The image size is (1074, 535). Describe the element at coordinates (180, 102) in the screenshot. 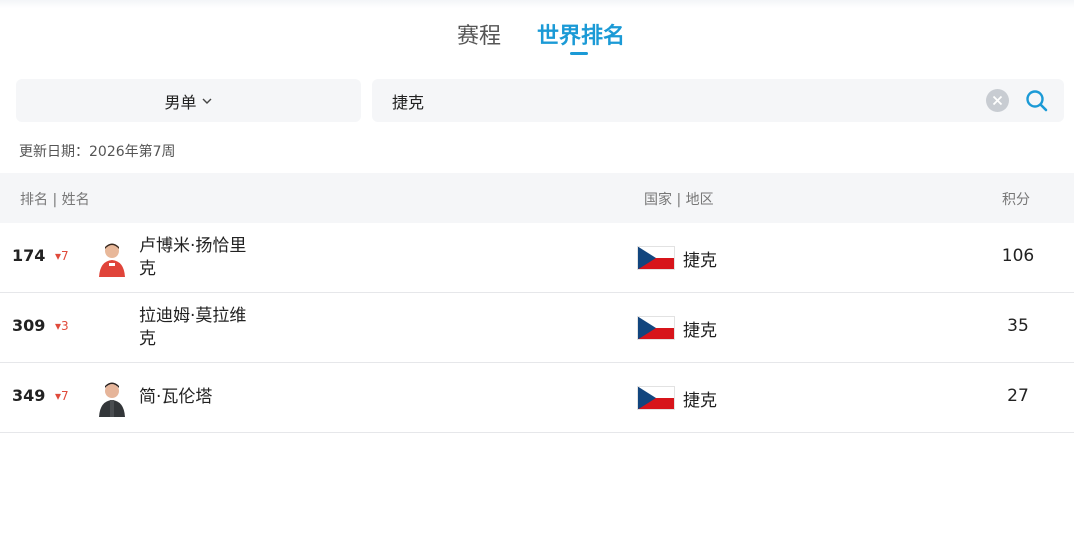

I see `category-select-label: 男单` at that location.